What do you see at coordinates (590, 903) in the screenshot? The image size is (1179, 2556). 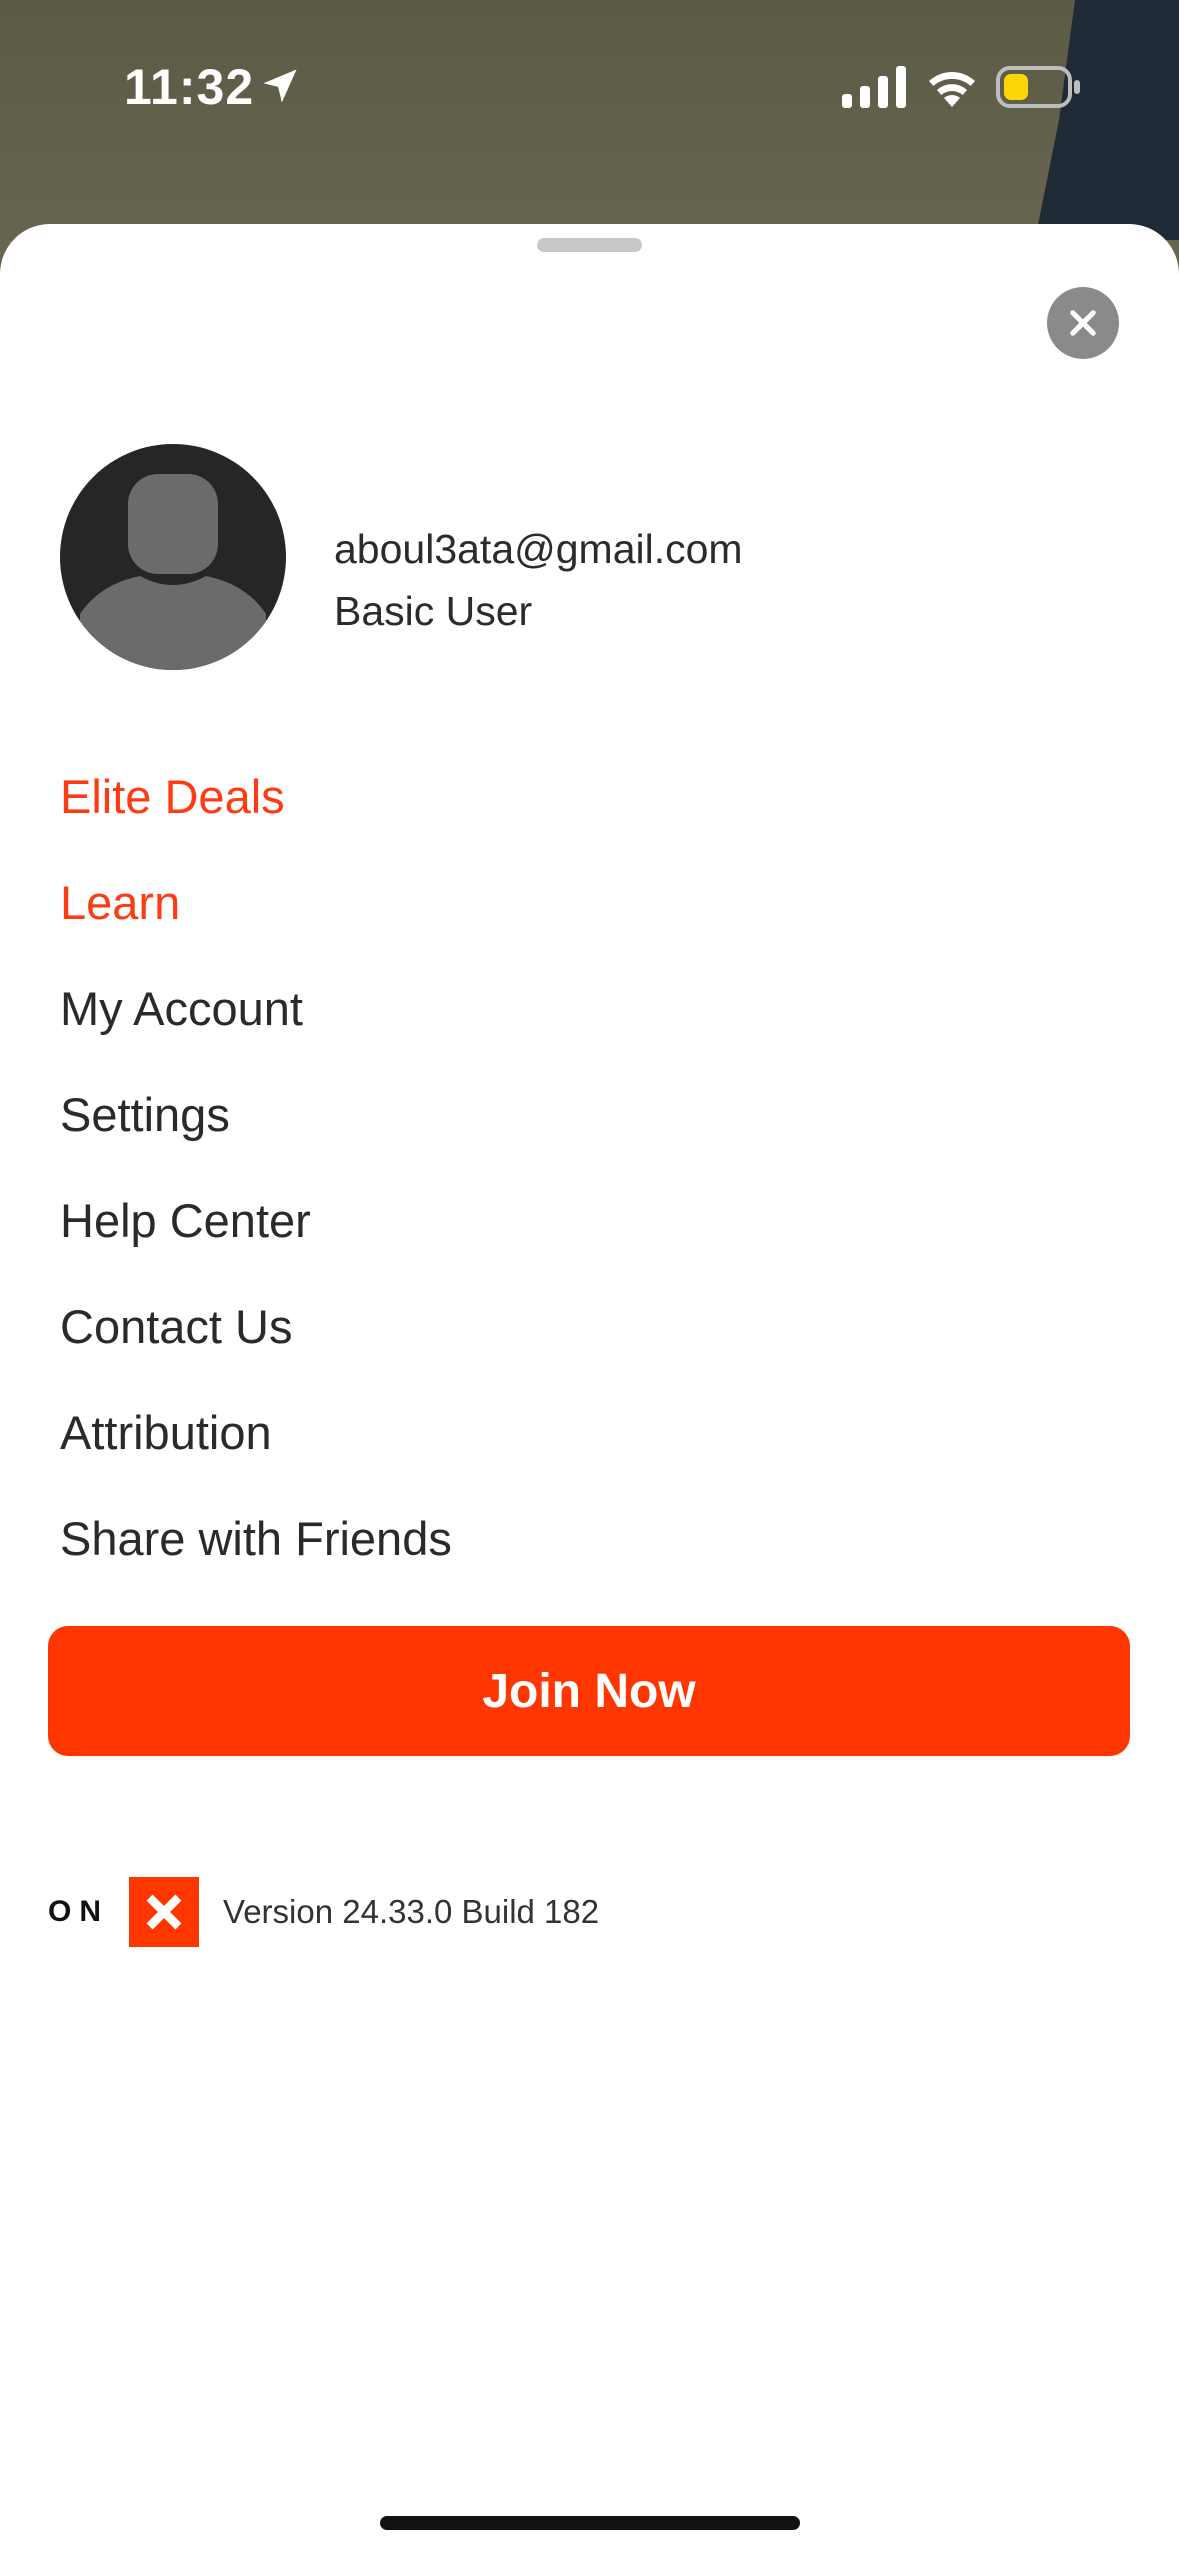 I see `menu-item-learn: Learn` at bounding box center [590, 903].